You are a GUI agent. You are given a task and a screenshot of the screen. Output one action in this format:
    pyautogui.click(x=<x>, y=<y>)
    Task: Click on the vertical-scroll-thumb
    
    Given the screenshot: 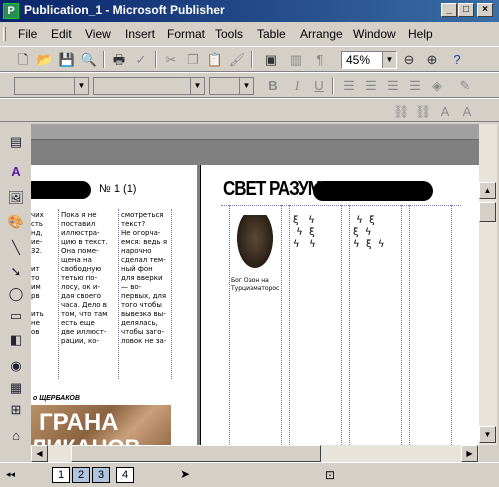 What is the action you would take?
    pyautogui.click(x=487, y=212)
    